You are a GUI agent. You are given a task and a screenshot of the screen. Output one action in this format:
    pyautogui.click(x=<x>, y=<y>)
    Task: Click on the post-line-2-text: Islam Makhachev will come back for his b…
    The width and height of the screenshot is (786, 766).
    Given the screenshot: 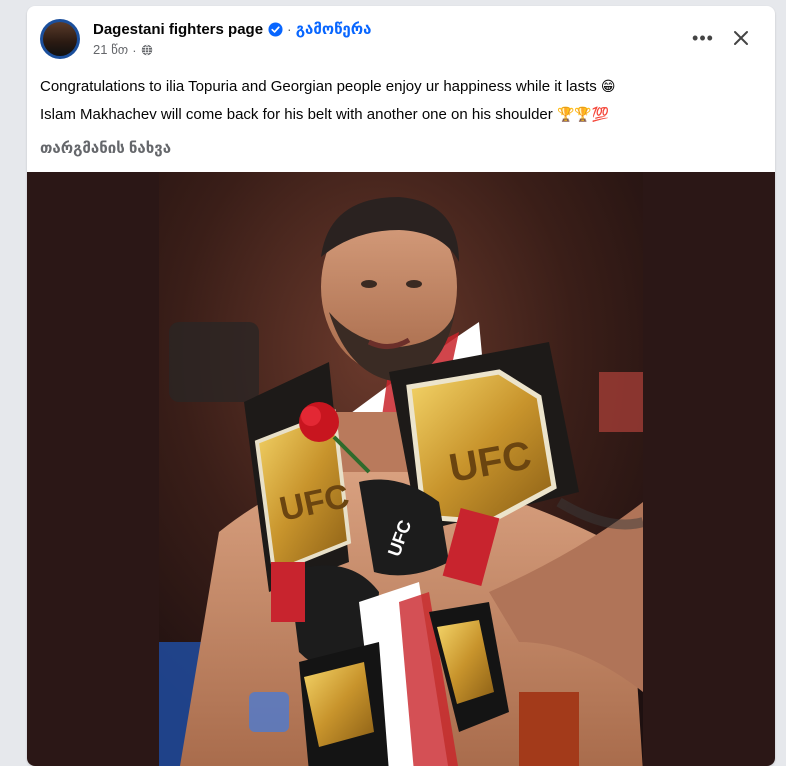 What is the action you would take?
    pyautogui.click(x=296, y=114)
    